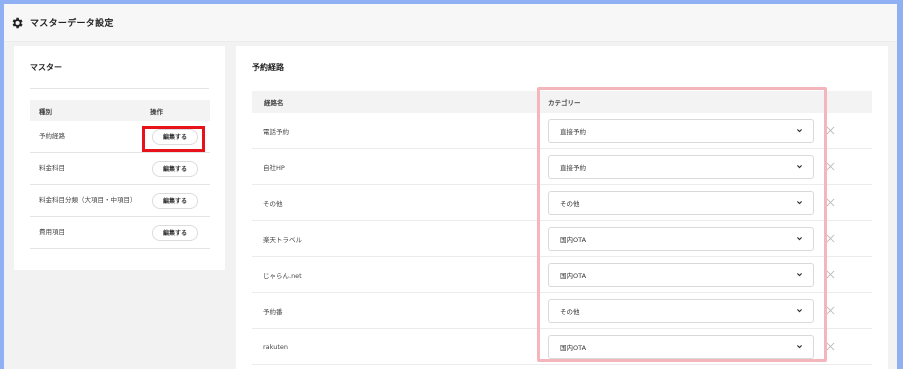 Image resolution: width=903 pixels, height=369 pixels. Describe the element at coordinates (52, 232) in the screenshot. I see `master-row-label: 費用項目` at that location.